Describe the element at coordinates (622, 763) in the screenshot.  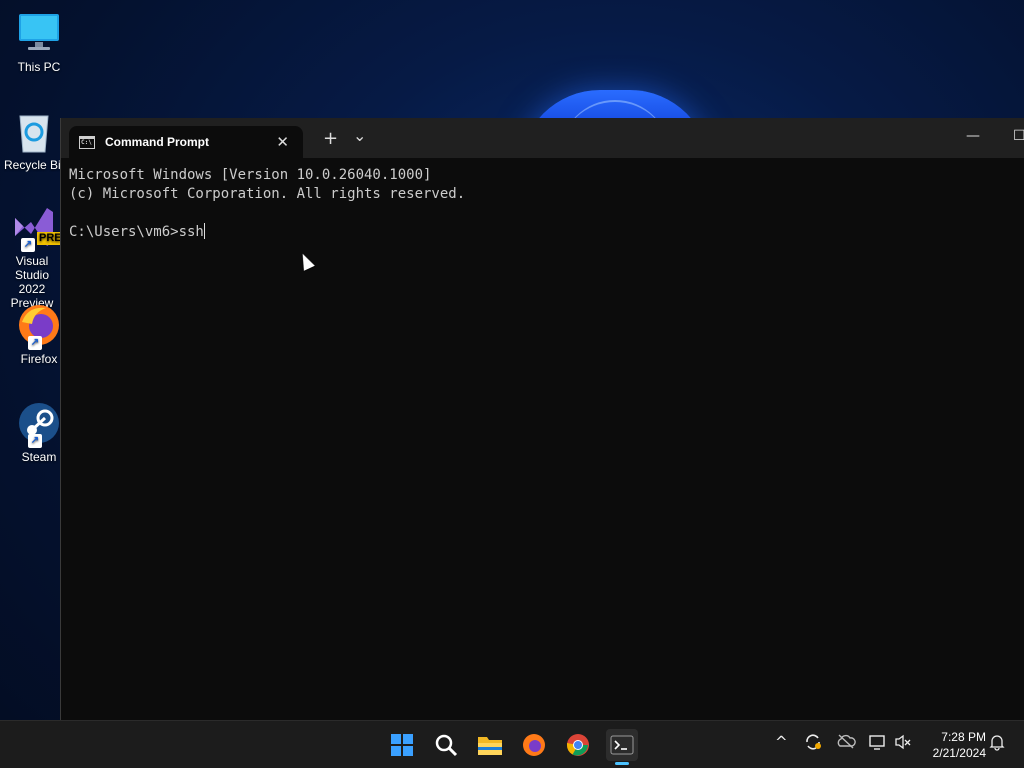
I see `active-app-indicator` at that location.